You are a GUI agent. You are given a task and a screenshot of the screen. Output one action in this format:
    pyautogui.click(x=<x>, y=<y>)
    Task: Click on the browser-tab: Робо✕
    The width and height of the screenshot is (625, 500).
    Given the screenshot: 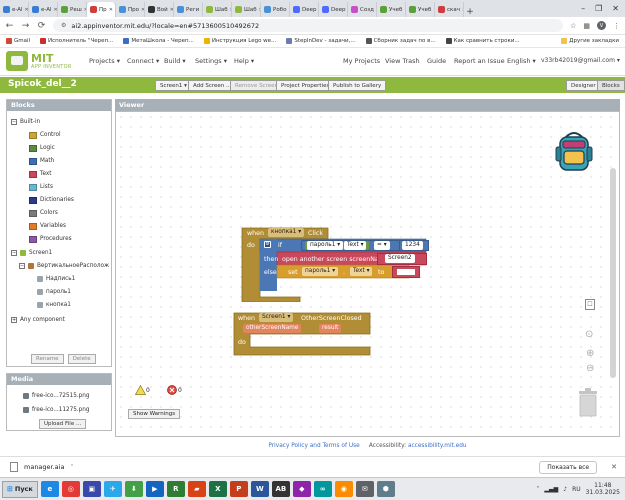 What is the action you would take?
    pyautogui.click(x=275, y=9)
    